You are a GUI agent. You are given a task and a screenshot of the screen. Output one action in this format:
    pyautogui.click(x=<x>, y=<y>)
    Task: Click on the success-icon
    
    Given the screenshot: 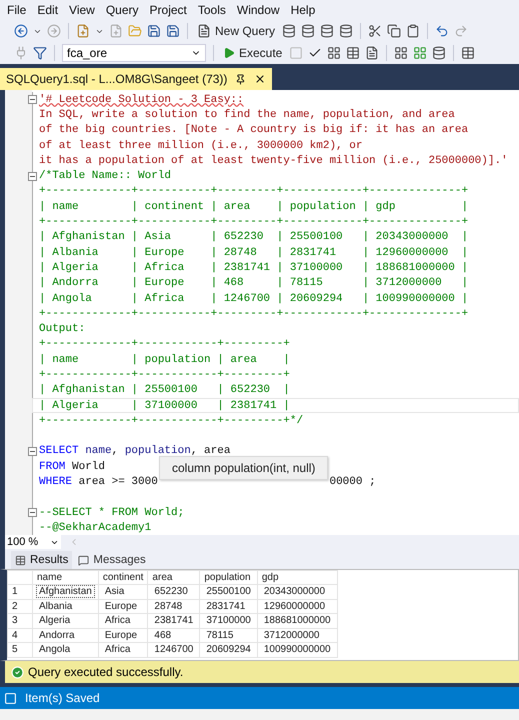 What is the action you would take?
    pyautogui.click(x=17, y=672)
    